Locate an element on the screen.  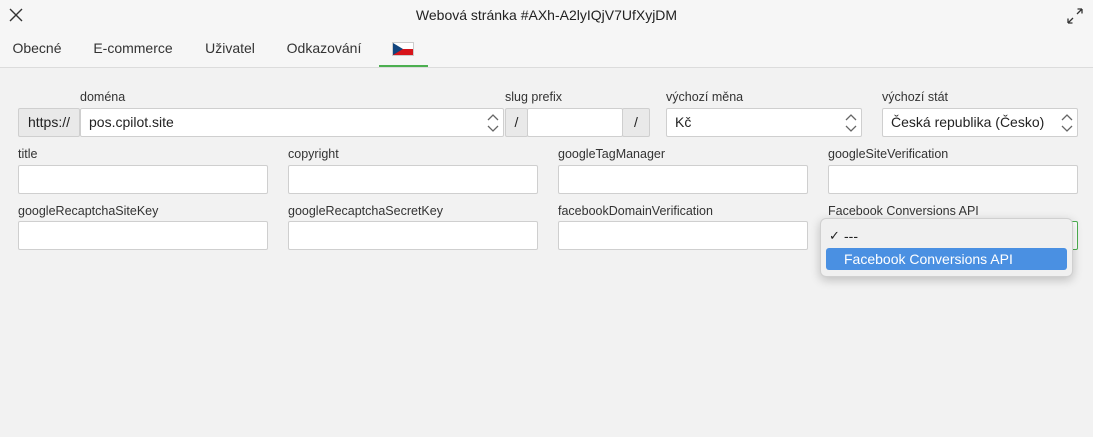
slug-prefix-label: slug prefix is located at coordinates (533, 97).